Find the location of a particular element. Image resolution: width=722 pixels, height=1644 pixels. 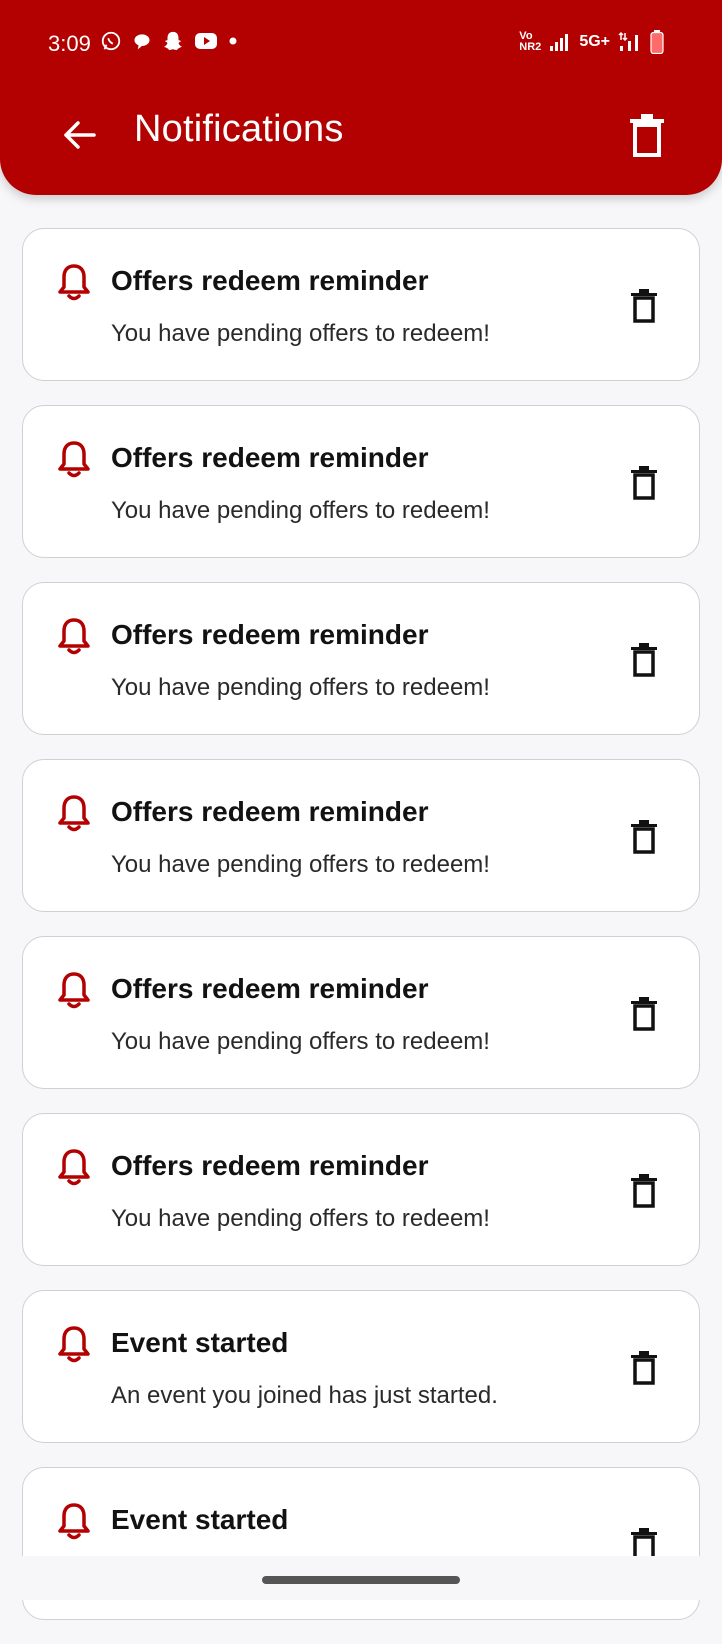

volte-indicator: Vo NR2 is located at coordinates (530, 42).